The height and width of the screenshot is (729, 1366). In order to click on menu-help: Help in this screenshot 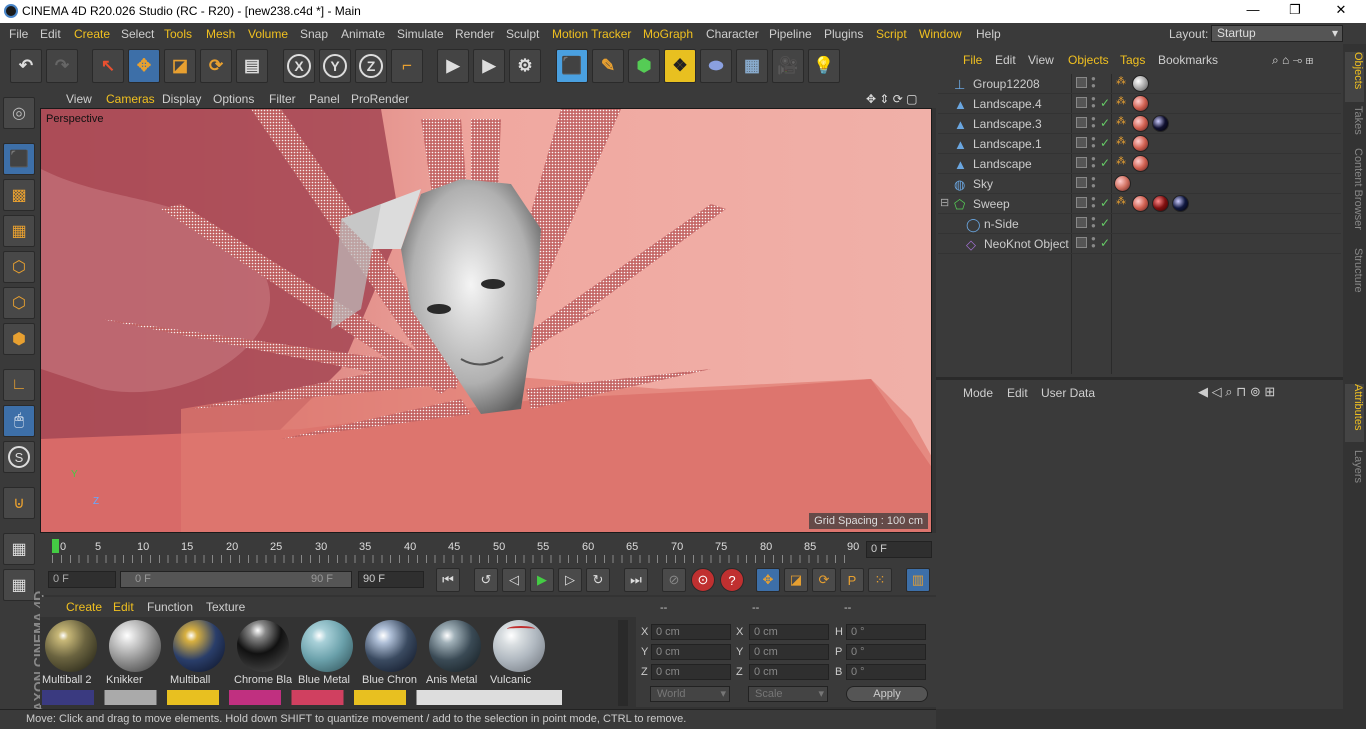, I will do `click(988, 34)`.